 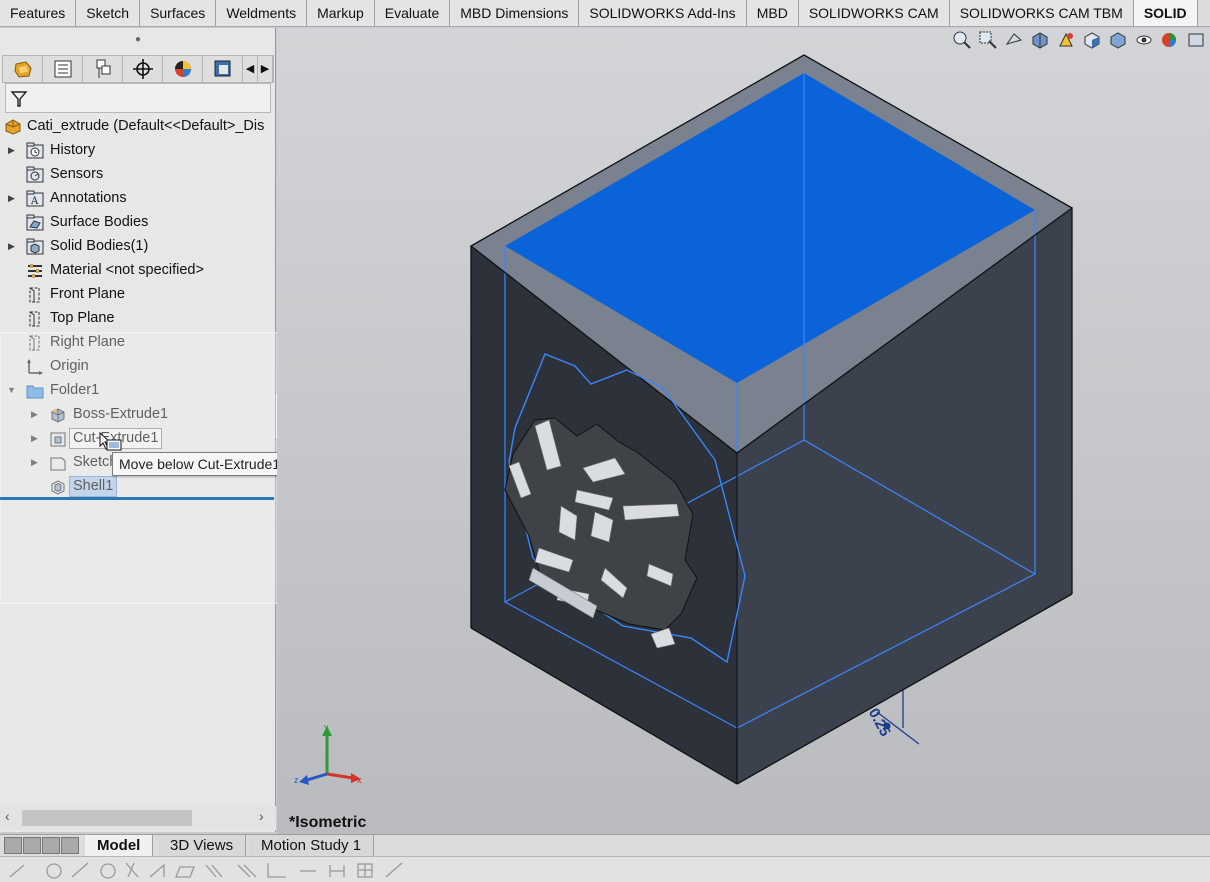 What do you see at coordinates (32, 845) in the screenshot?
I see `previous-tab-button` at bounding box center [32, 845].